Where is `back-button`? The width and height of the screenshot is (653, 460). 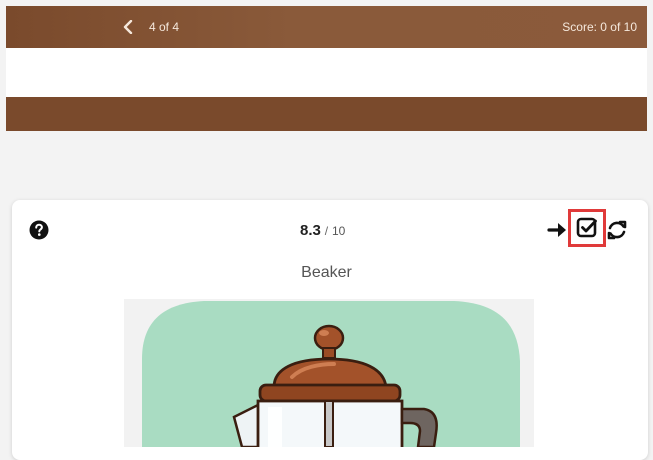
back-button is located at coordinates (128, 27).